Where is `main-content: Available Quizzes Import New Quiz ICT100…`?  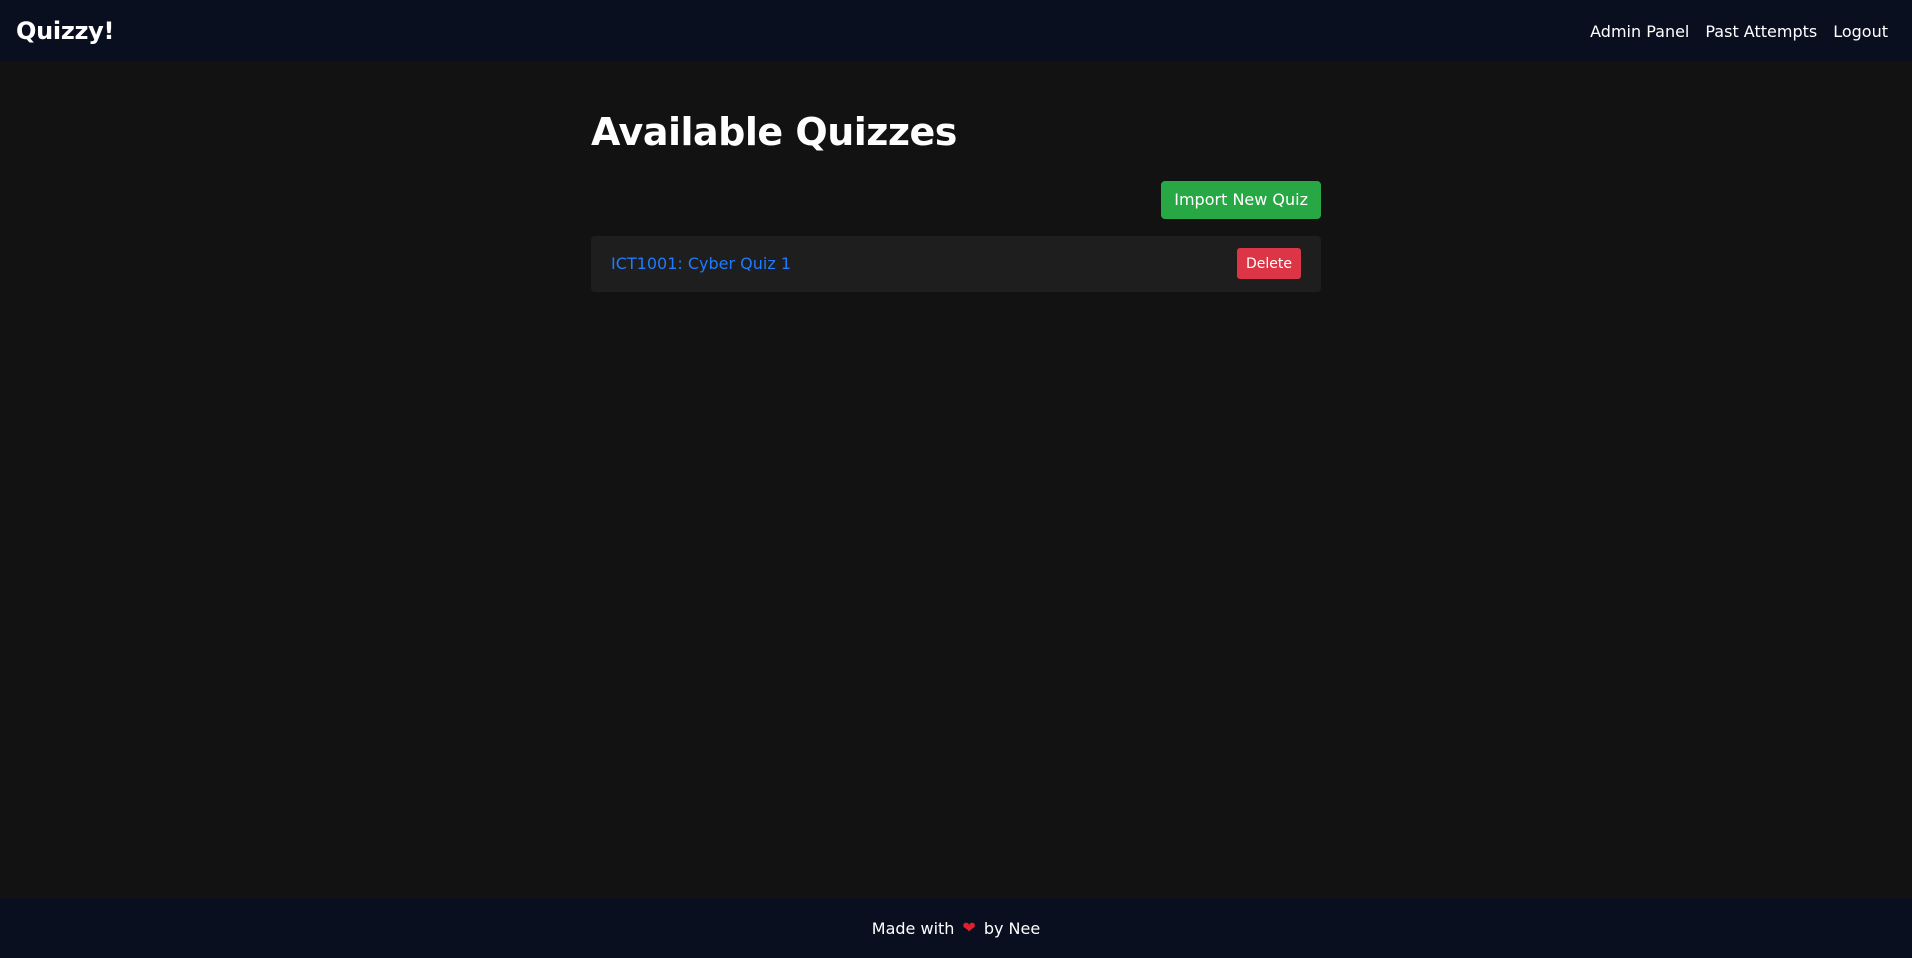 main-content: Available Quizzes Import New Quiz ICT100… is located at coordinates (956, 177).